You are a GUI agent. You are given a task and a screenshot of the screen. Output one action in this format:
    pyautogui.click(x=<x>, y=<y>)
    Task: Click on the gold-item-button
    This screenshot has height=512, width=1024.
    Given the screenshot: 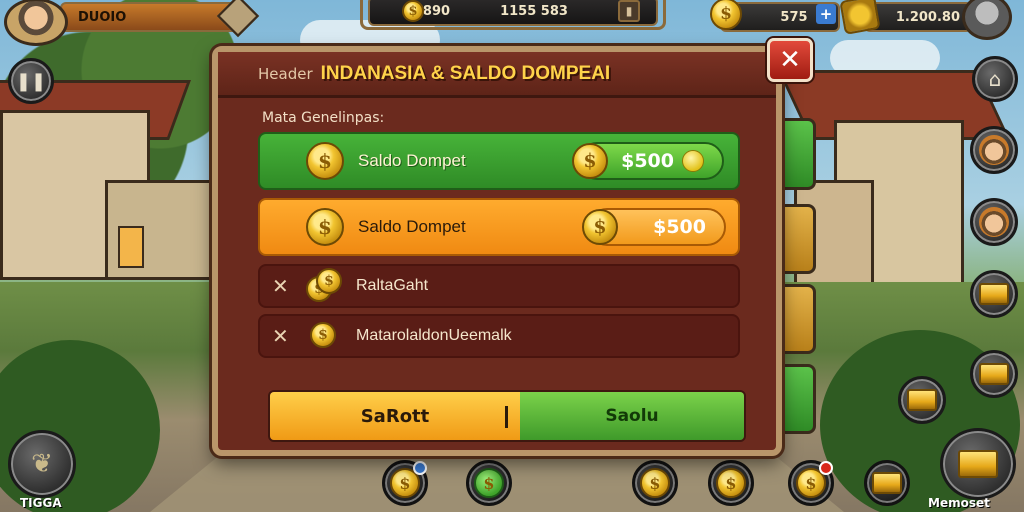 What is the action you would take?
    pyautogui.click(x=922, y=400)
    